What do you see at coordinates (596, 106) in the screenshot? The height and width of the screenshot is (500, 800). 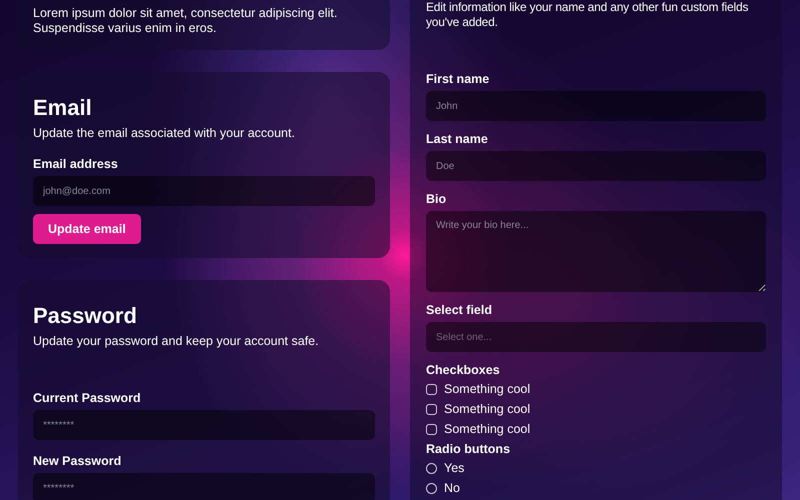 I see `text-field: John` at bounding box center [596, 106].